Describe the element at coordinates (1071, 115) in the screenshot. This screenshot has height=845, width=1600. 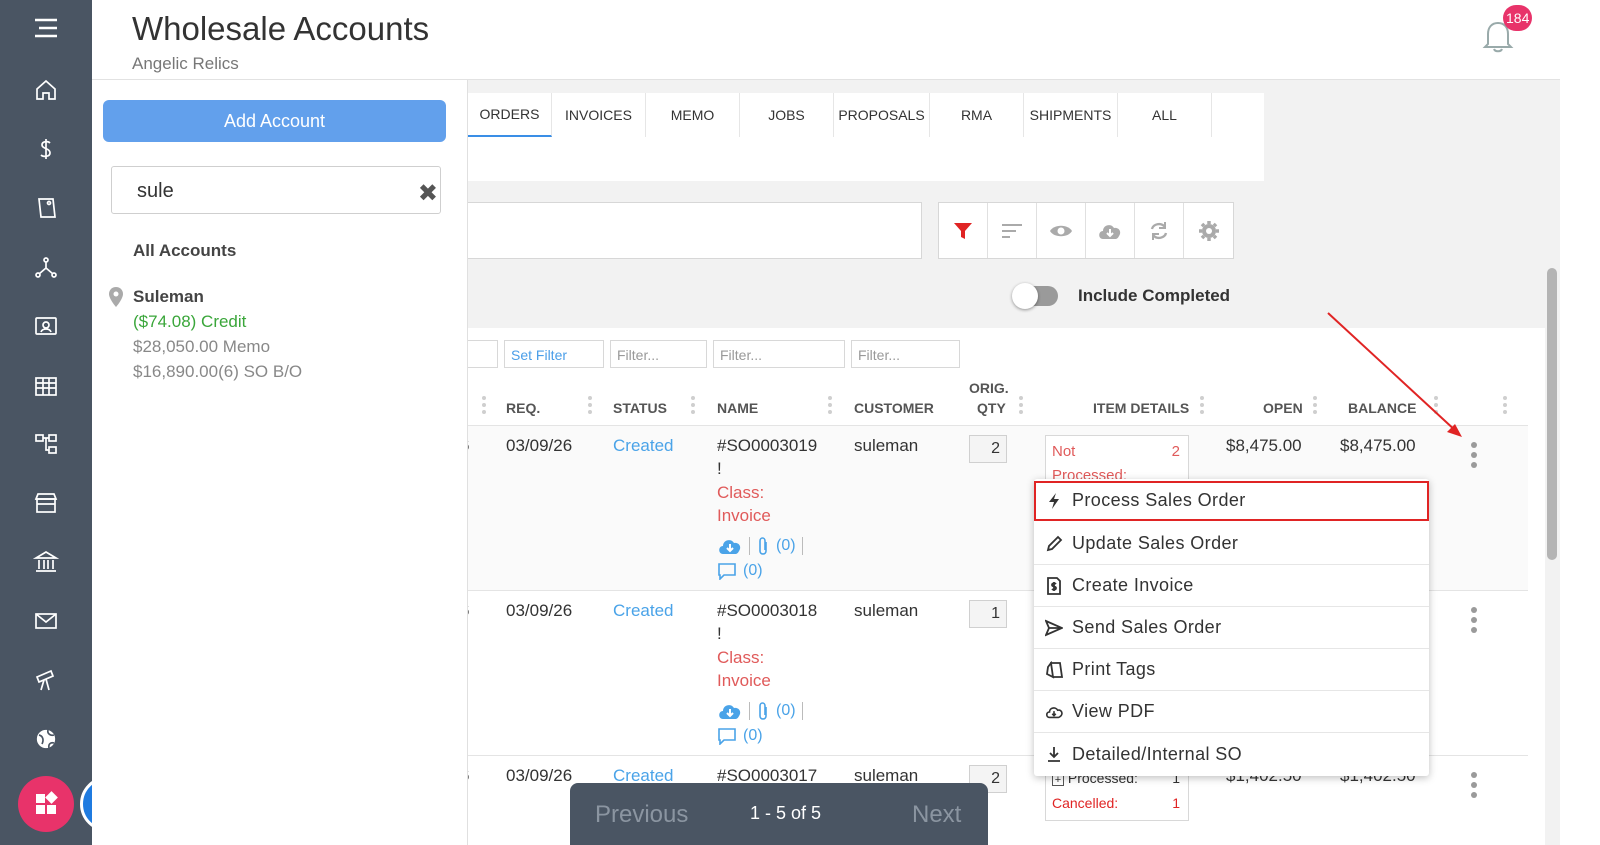
I see `tab-shipments: SHIPMENTS` at that location.